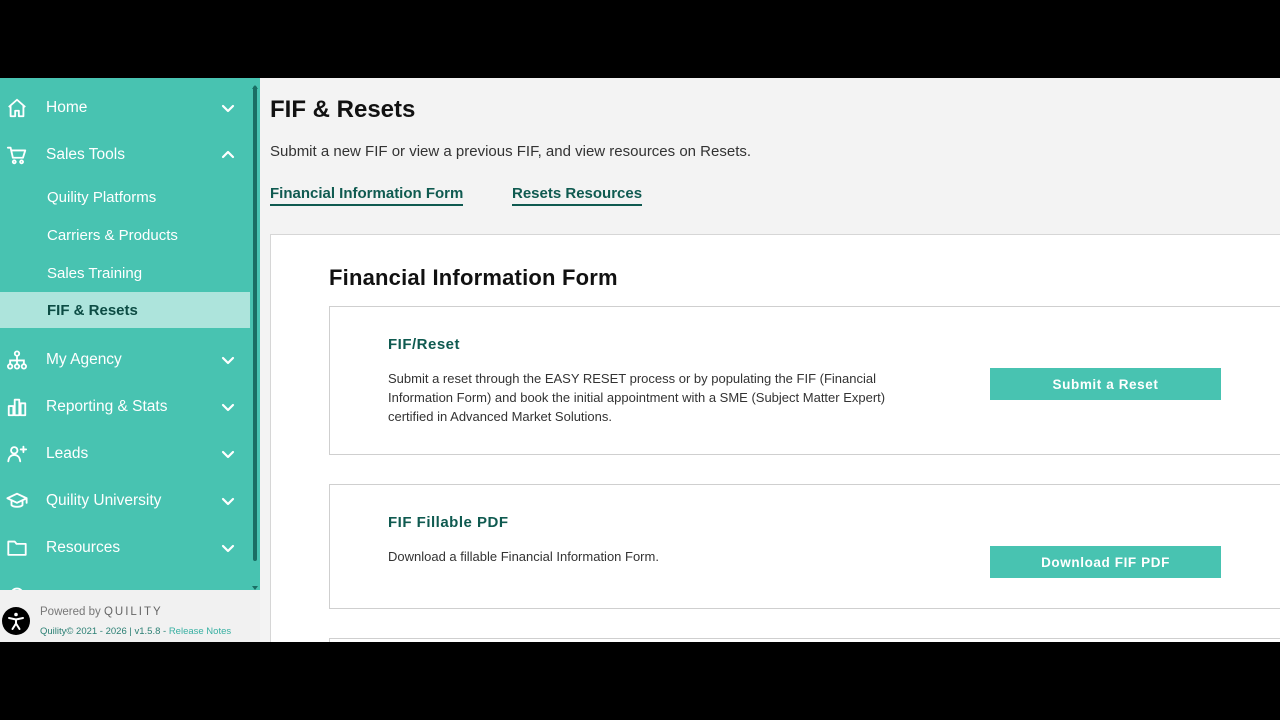 The image size is (1280, 720). Describe the element at coordinates (133, 612) in the screenshot. I see `quility-brand: QUILITY` at that location.